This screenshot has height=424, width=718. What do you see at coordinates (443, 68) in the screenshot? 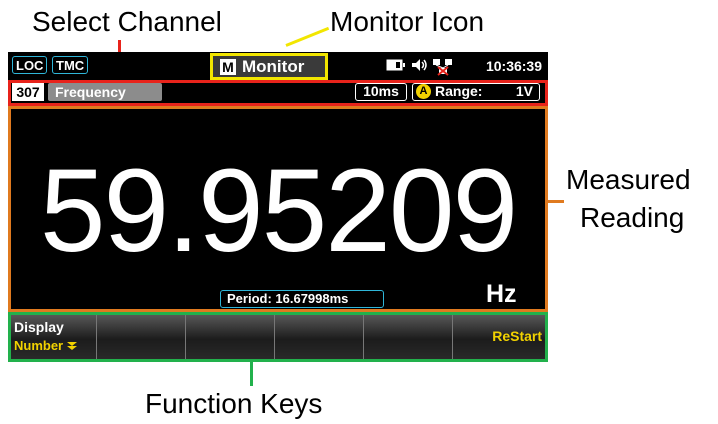
I see `network-icon` at bounding box center [443, 68].